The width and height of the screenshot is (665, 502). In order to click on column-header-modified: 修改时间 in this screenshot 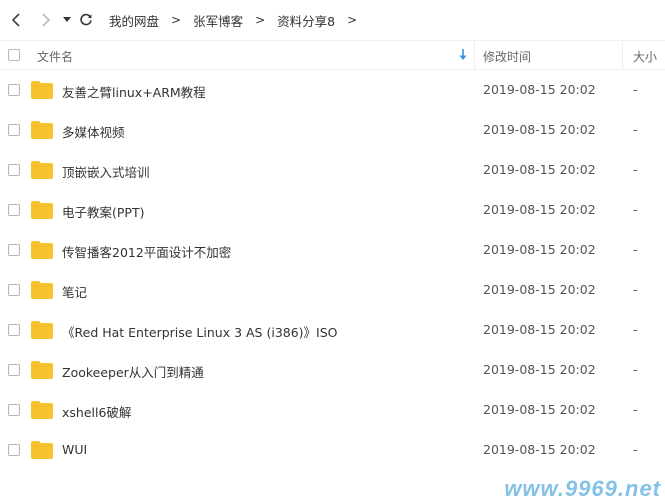, I will do `click(507, 56)`.